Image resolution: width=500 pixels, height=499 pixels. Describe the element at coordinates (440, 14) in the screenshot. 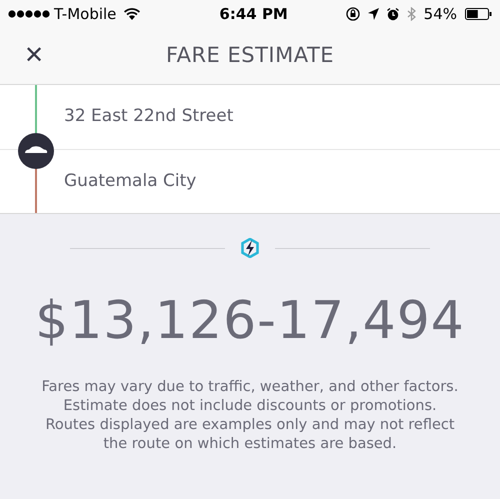

I see `battery-percentage: 54%` at that location.